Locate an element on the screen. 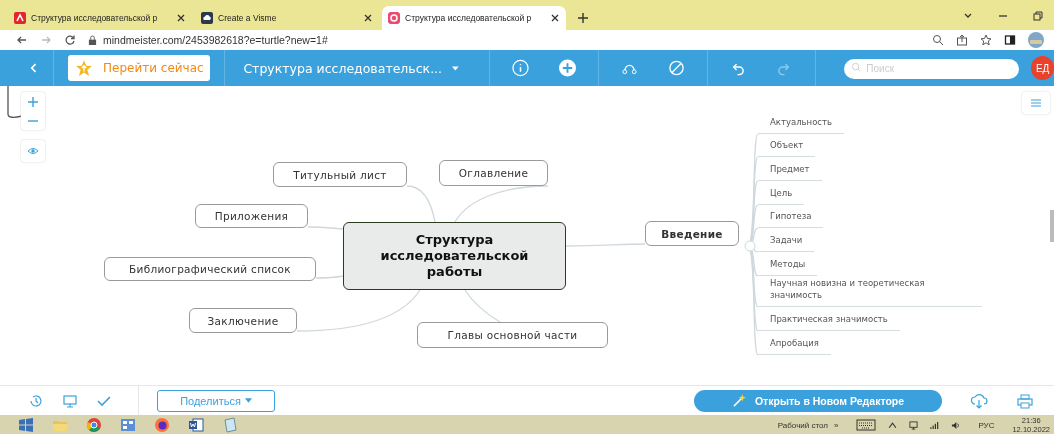  document-app-icon is located at coordinates (196, 425).